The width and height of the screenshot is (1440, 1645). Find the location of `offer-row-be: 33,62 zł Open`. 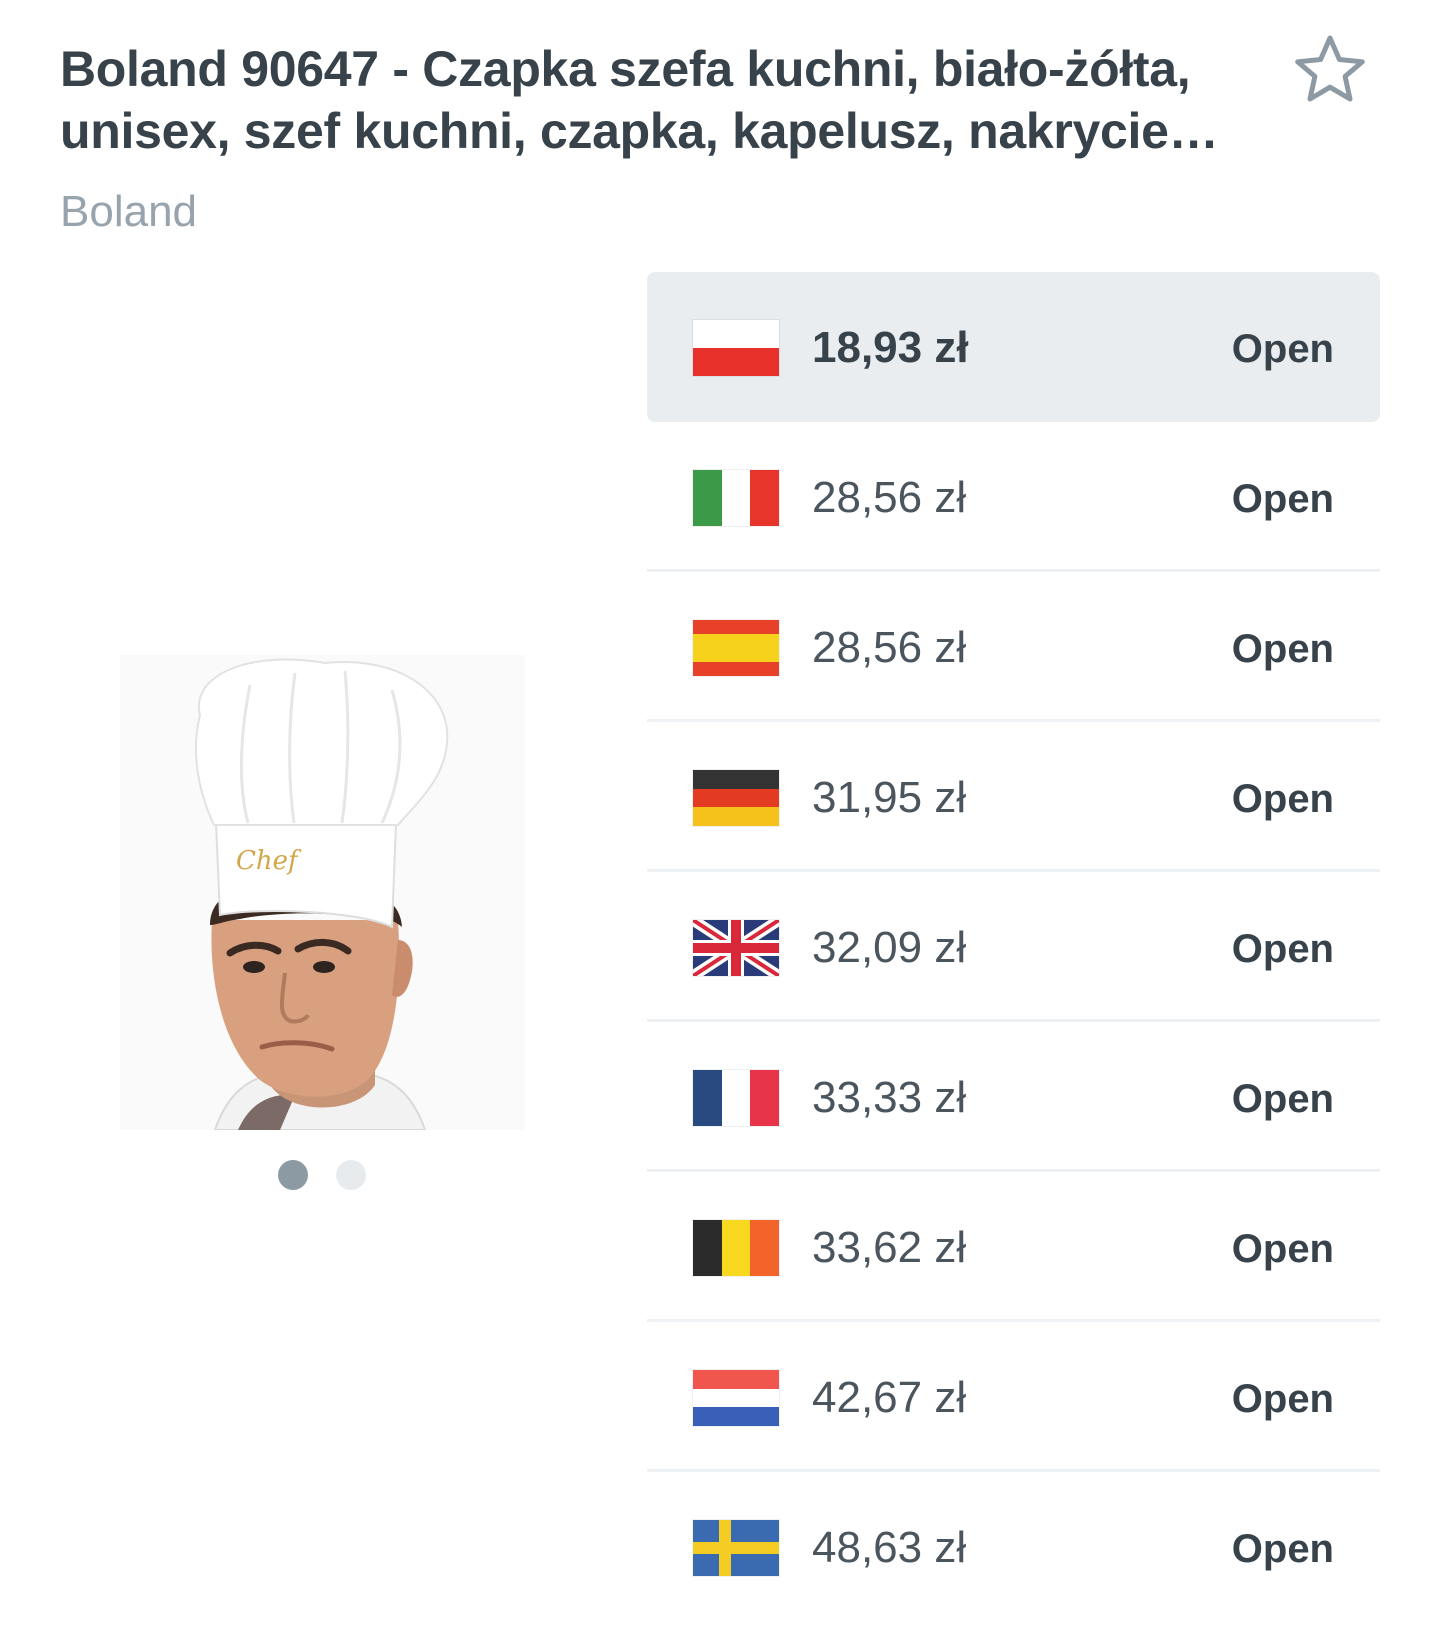

offer-row-be: 33,62 zł Open is located at coordinates (1013, 1247).